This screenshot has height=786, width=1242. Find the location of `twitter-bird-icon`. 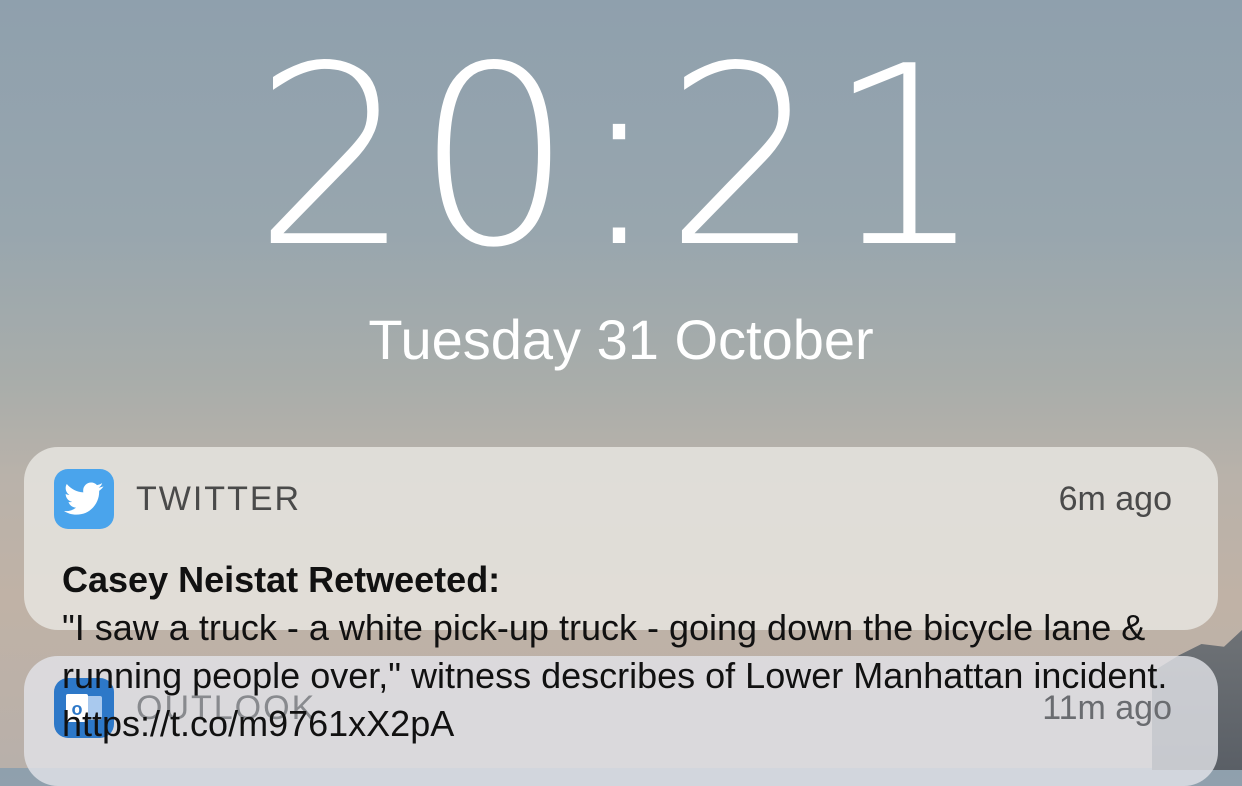

twitter-bird-icon is located at coordinates (84, 499).